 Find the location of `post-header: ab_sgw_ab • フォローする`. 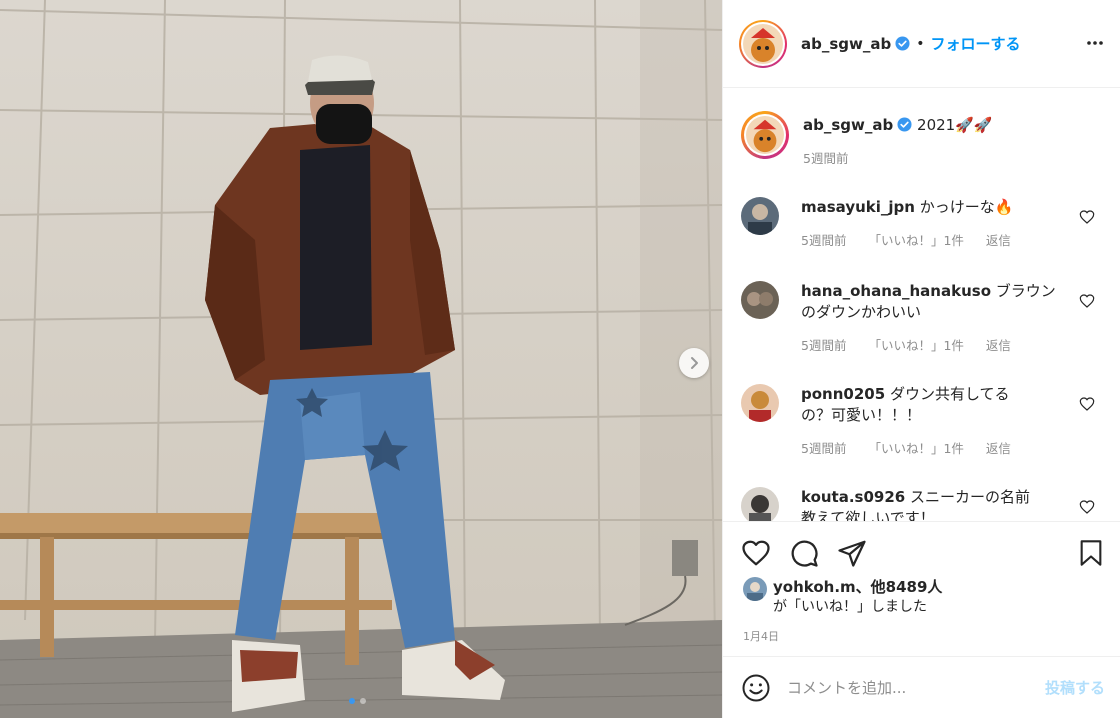

post-header: ab_sgw_ab • フォローする is located at coordinates (921, 44).